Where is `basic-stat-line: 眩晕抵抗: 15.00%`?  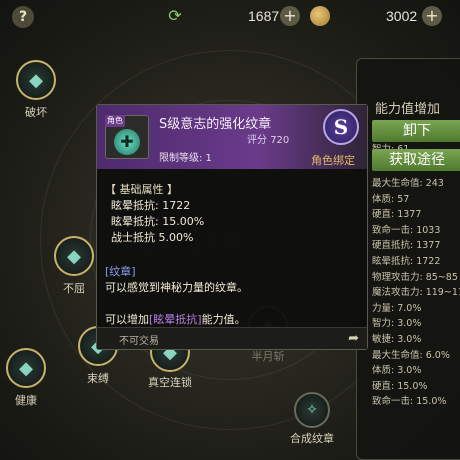
basic-stat-line: 眩晕抵抗: 15.00% is located at coordinates (158, 221).